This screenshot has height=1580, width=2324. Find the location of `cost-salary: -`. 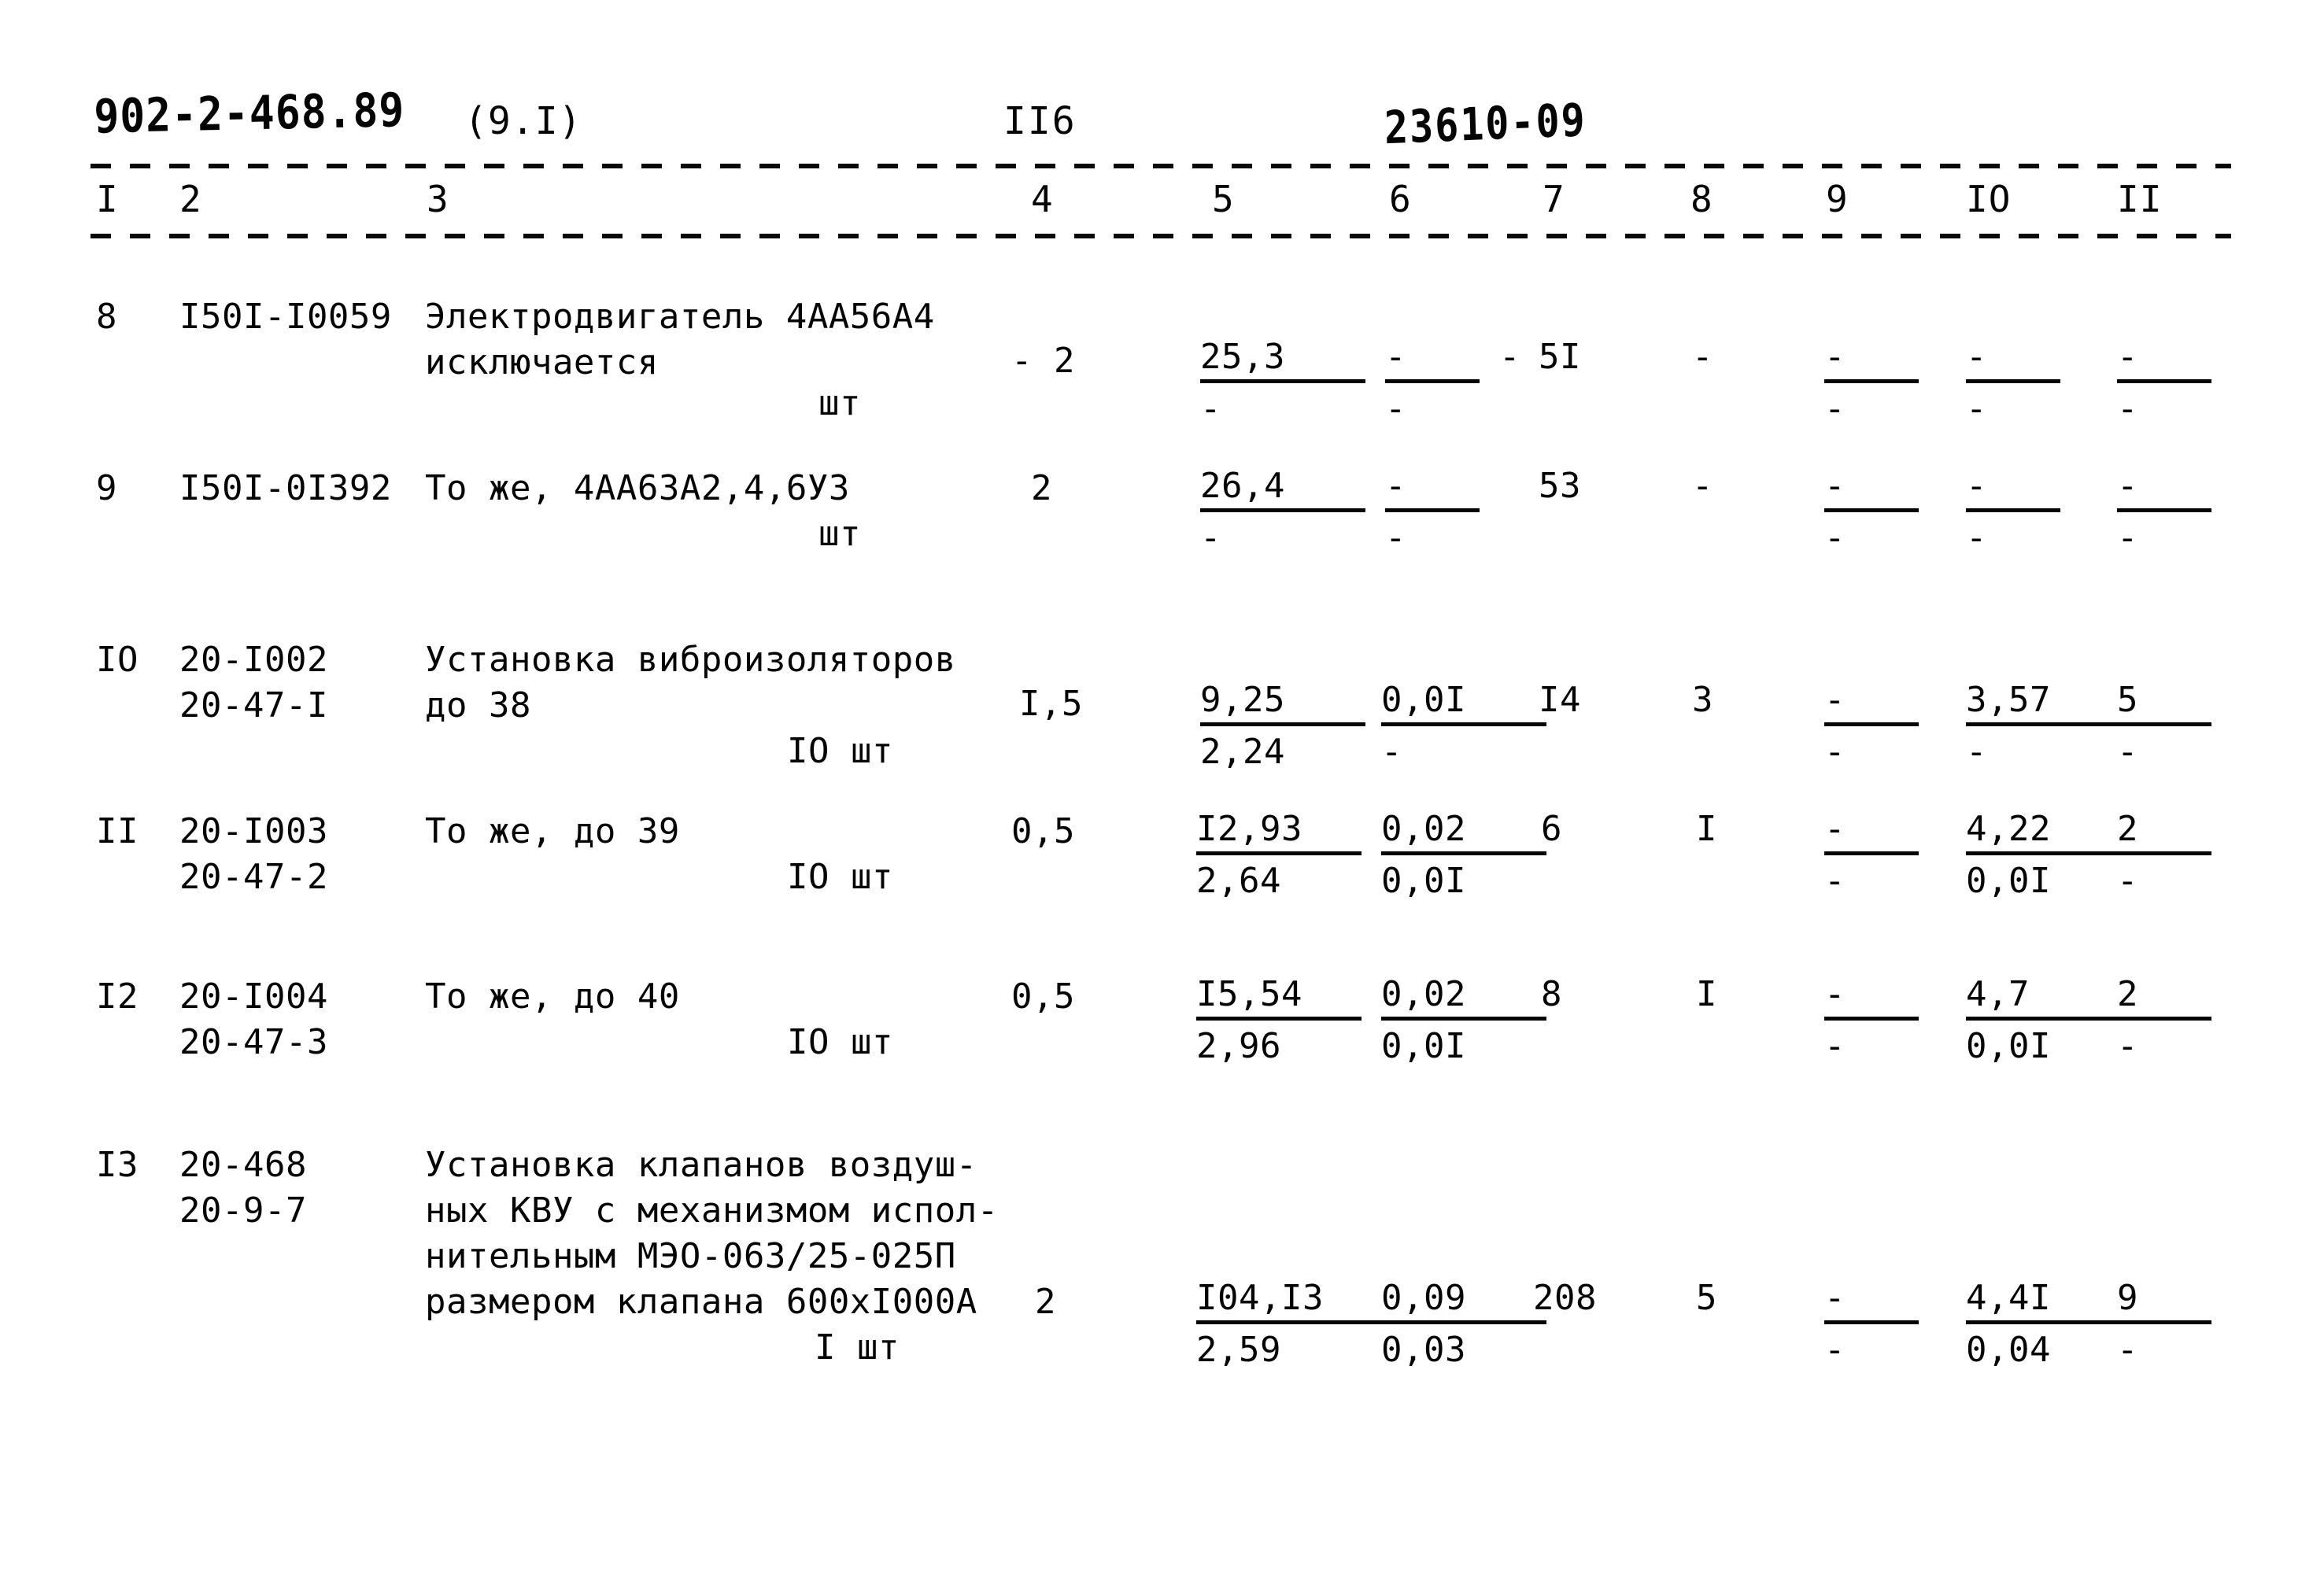

cost-salary: - is located at coordinates (1210, 538).